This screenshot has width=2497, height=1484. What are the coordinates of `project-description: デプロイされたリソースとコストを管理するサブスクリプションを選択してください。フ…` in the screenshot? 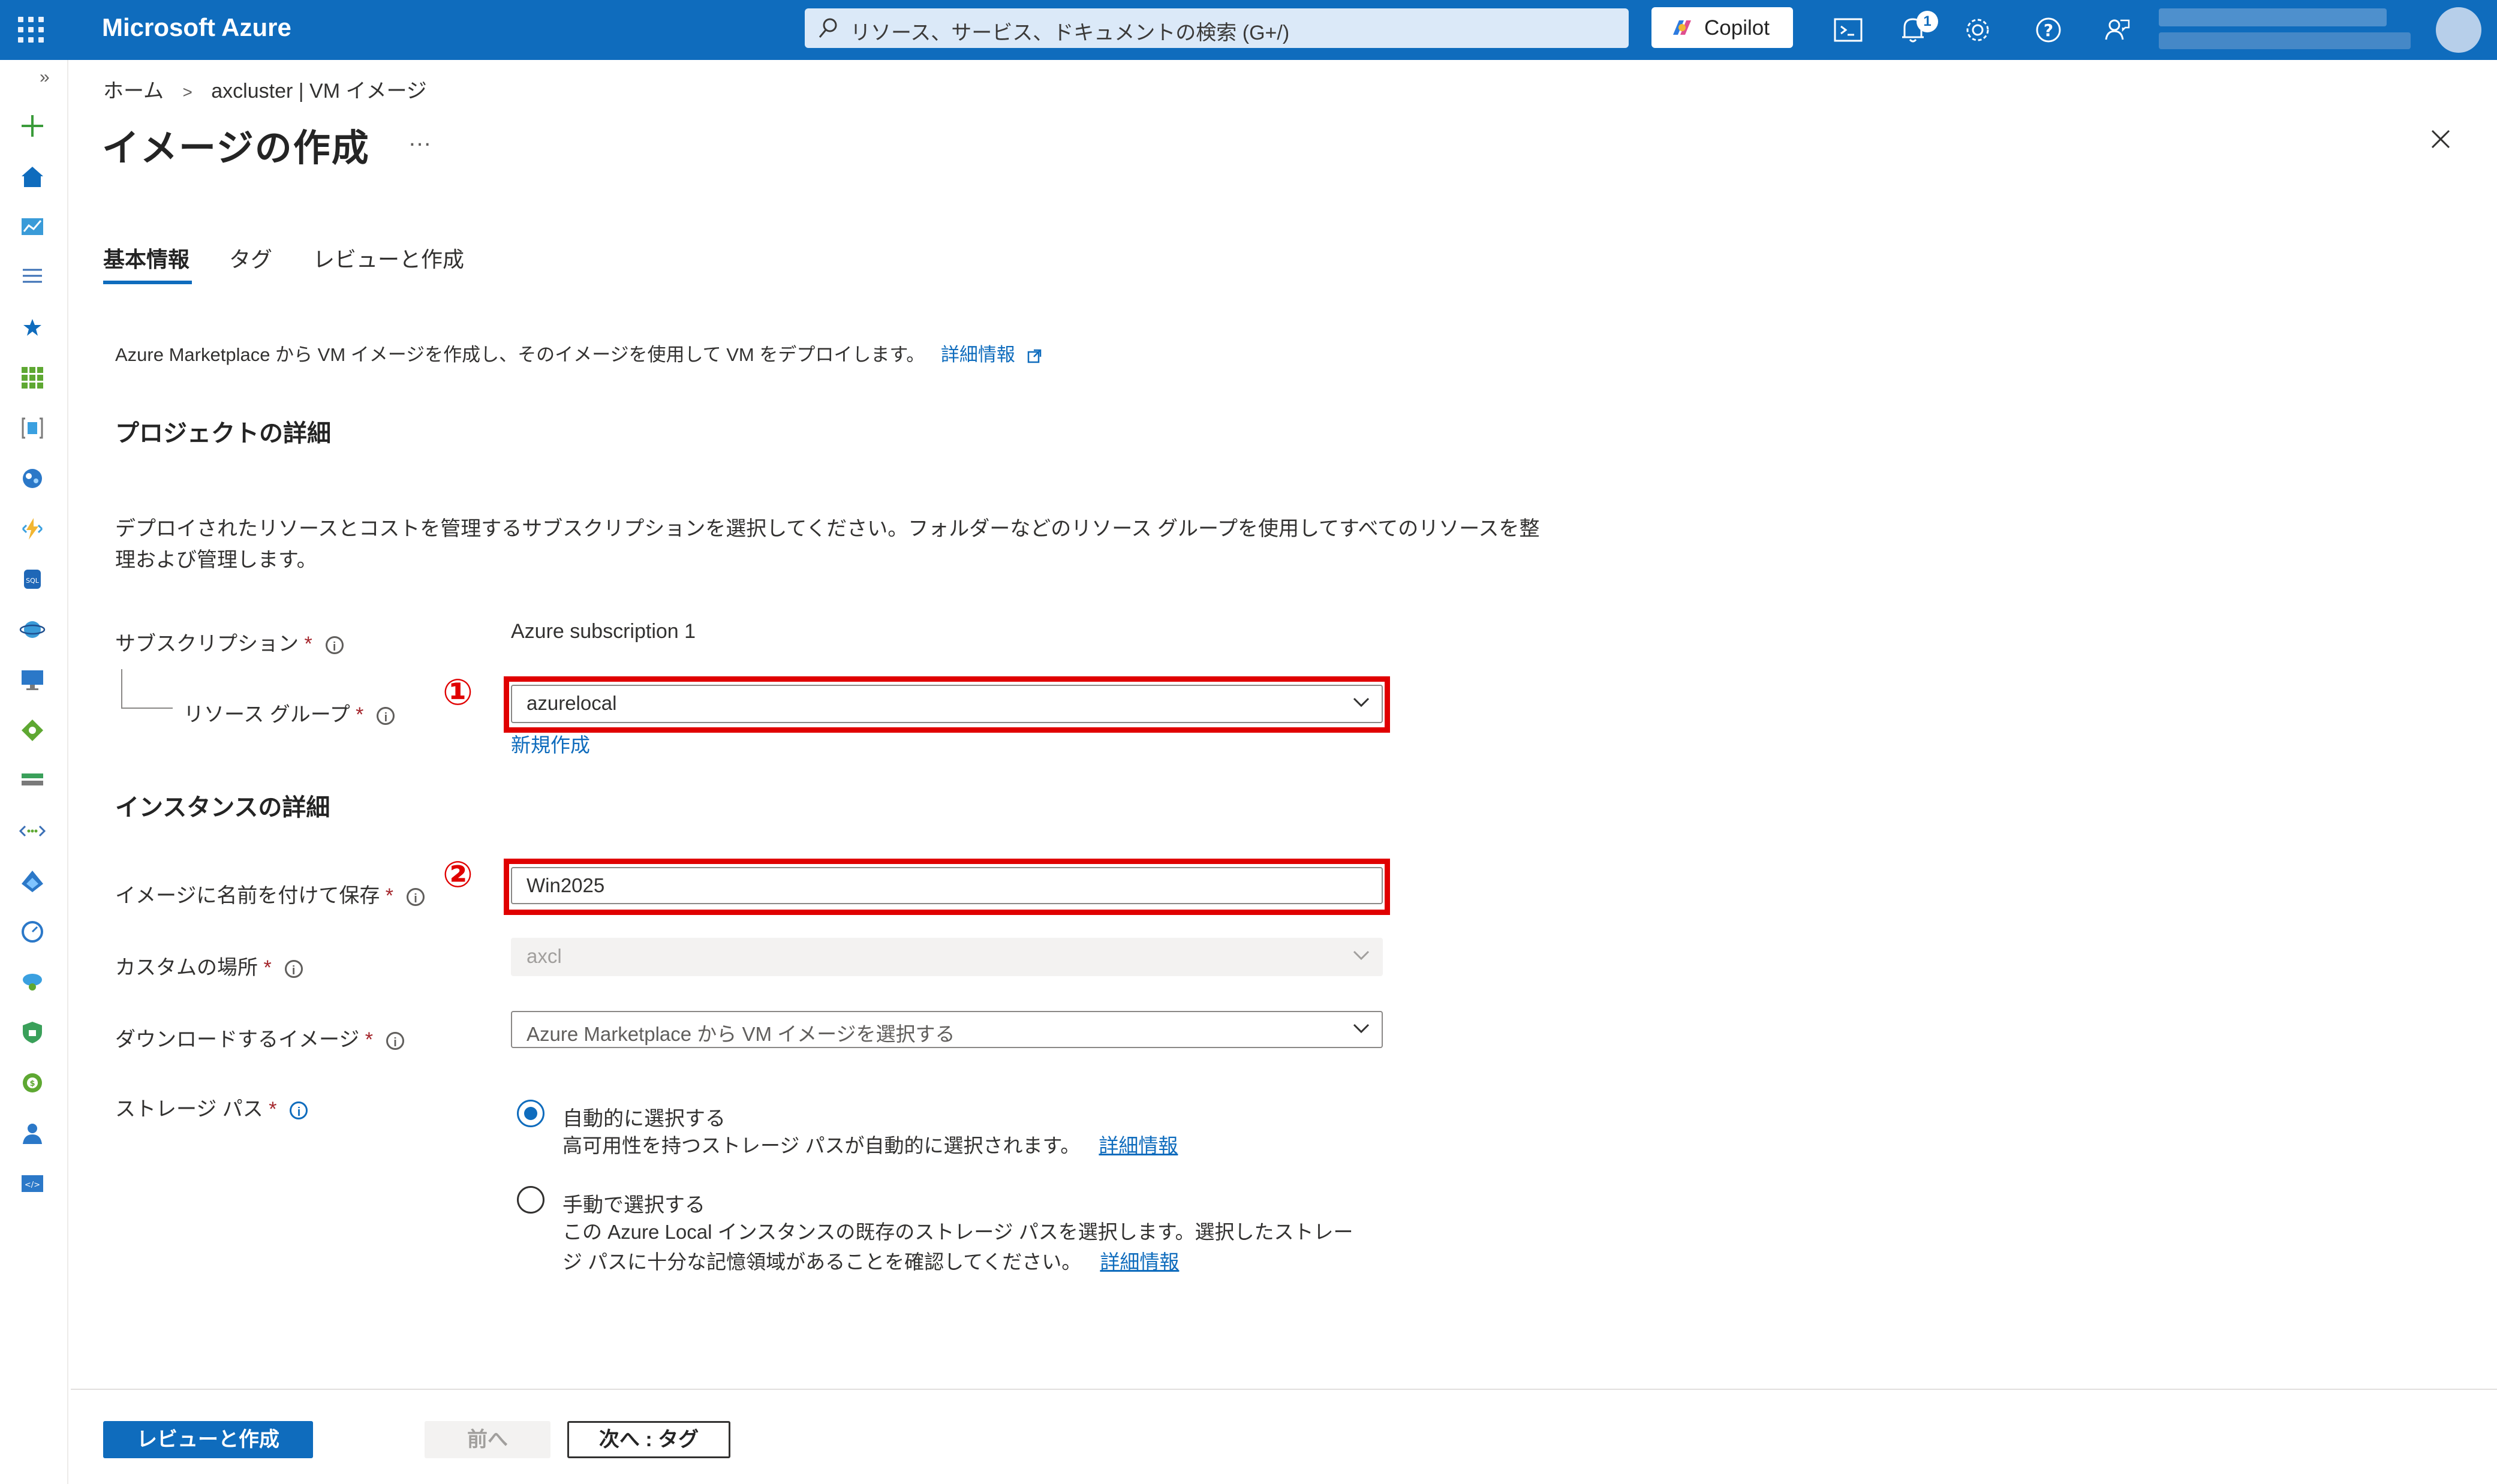 It's located at (827, 544).